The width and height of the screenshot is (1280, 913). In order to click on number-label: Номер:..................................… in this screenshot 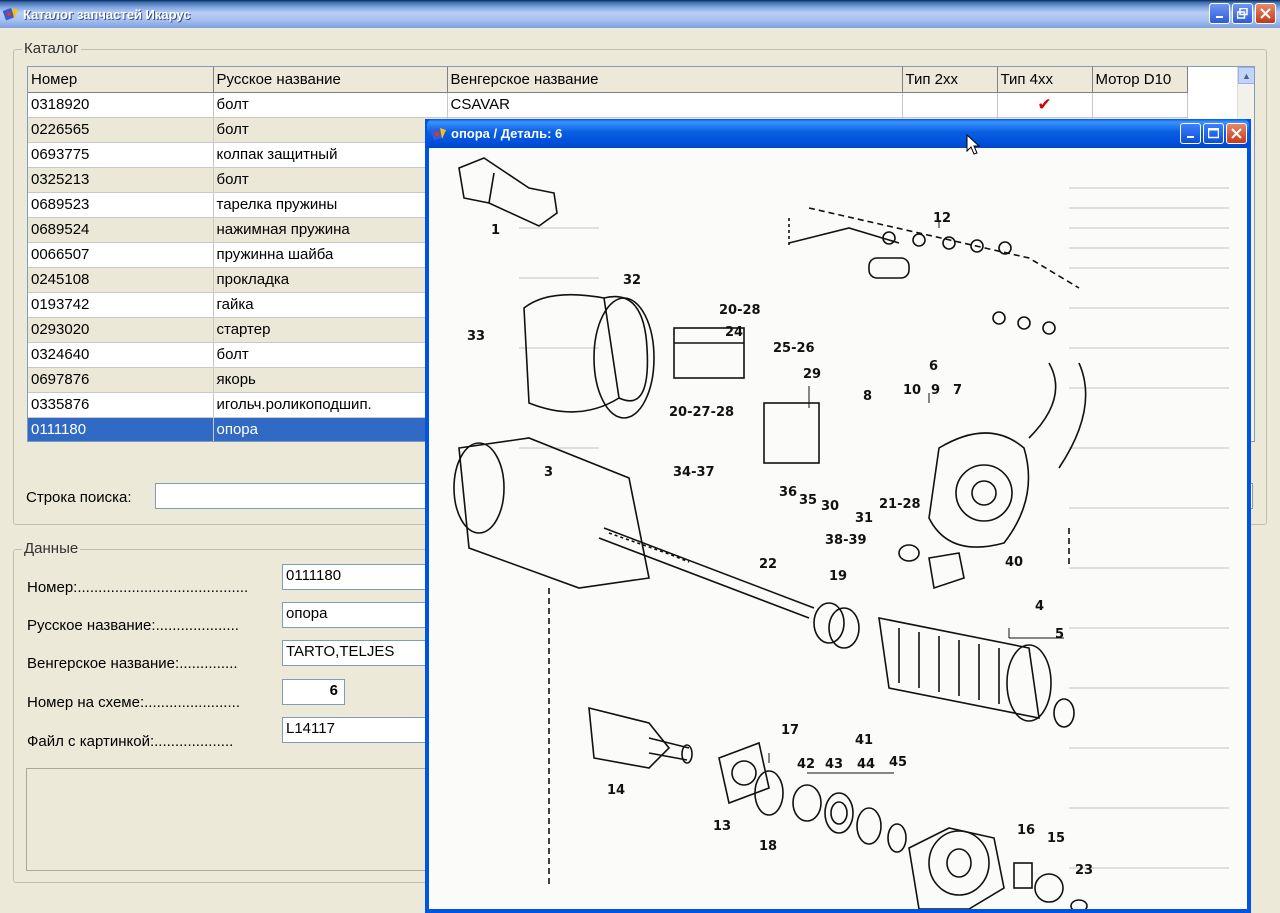, I will do `click(138, 587)`.